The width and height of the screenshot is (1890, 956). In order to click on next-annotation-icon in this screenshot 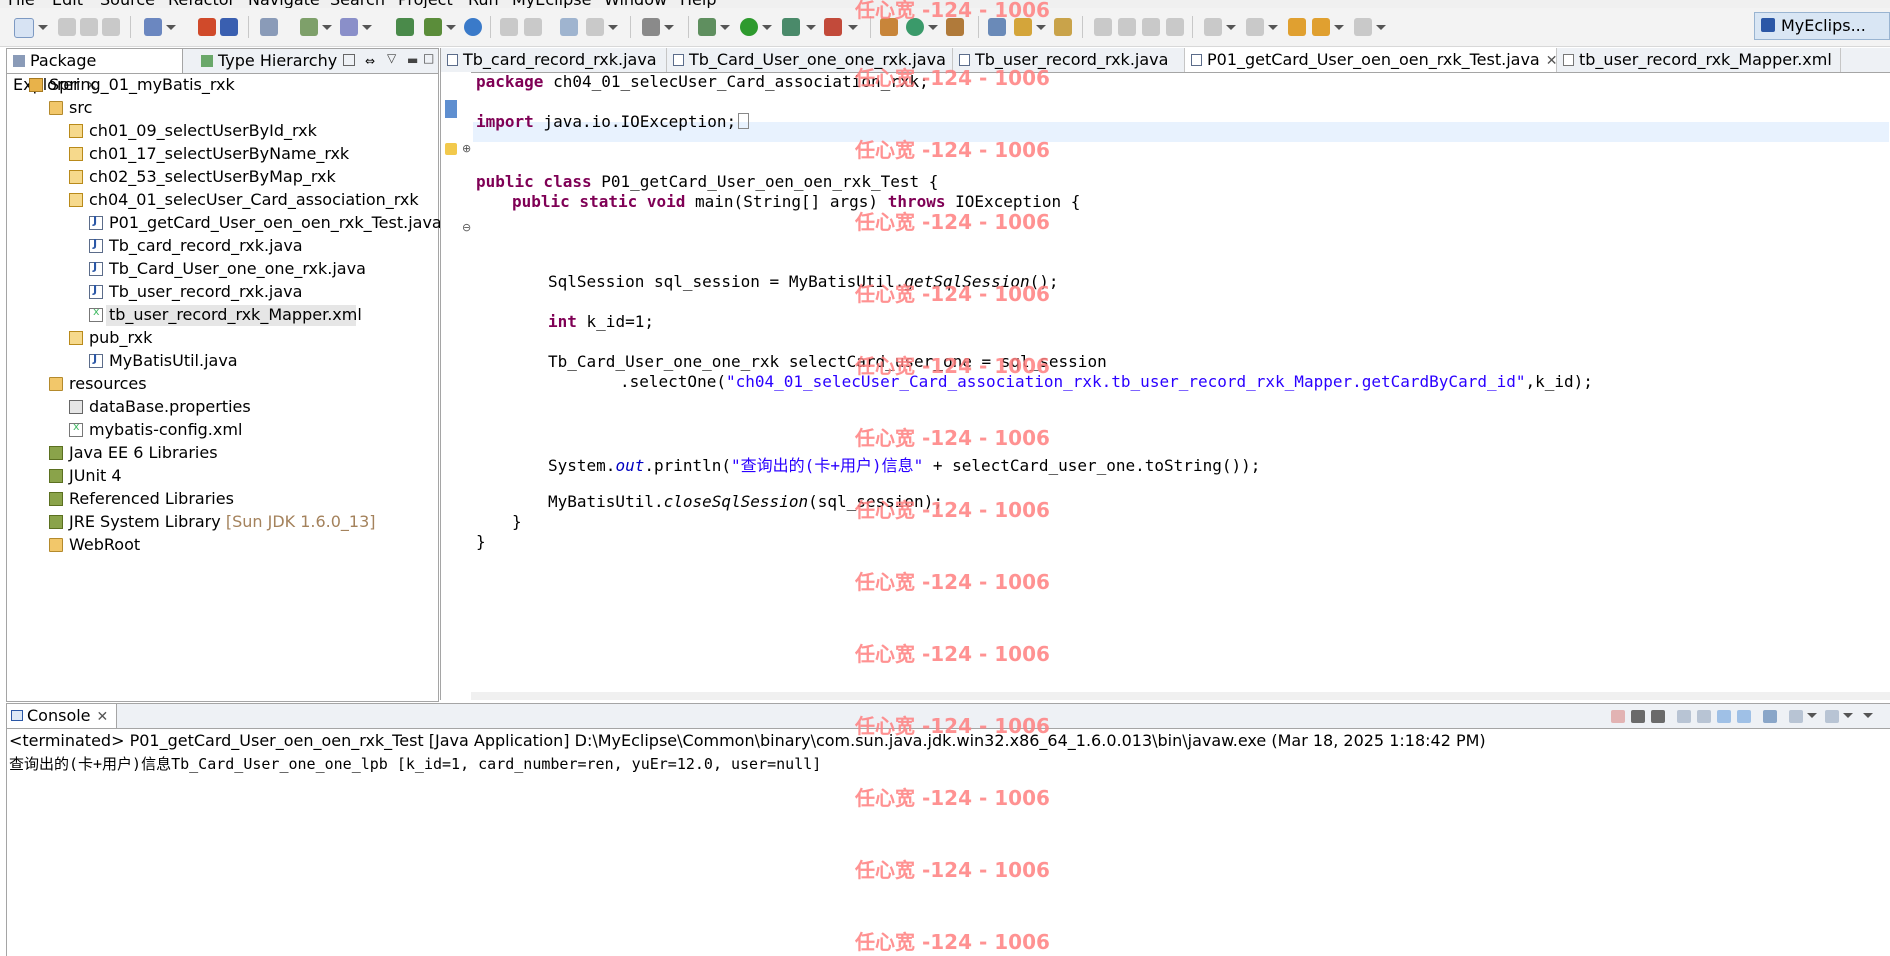, I will do `click(1213, 27)`.